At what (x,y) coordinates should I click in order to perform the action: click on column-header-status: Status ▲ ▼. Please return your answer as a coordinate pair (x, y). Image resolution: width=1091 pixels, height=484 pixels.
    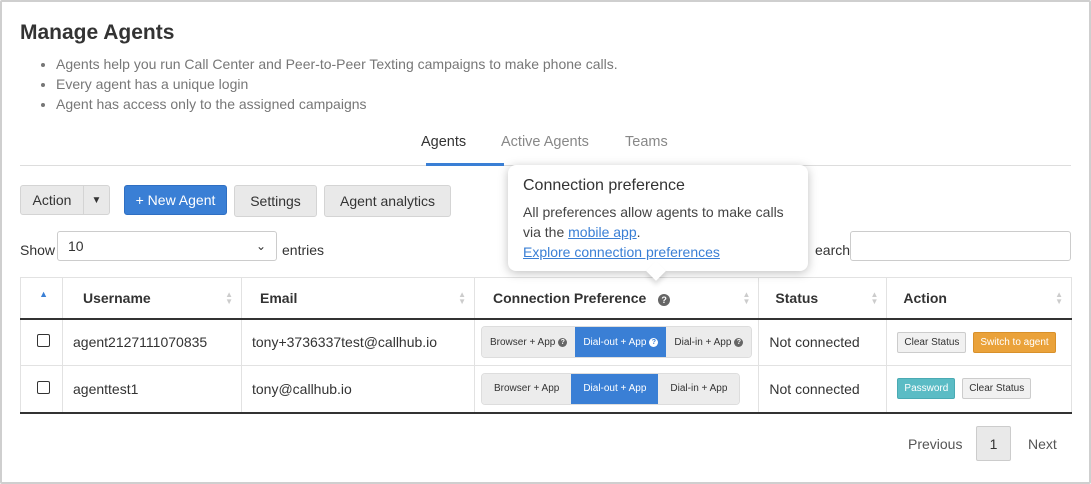
    Looking at the image, I should click on (823, 298).